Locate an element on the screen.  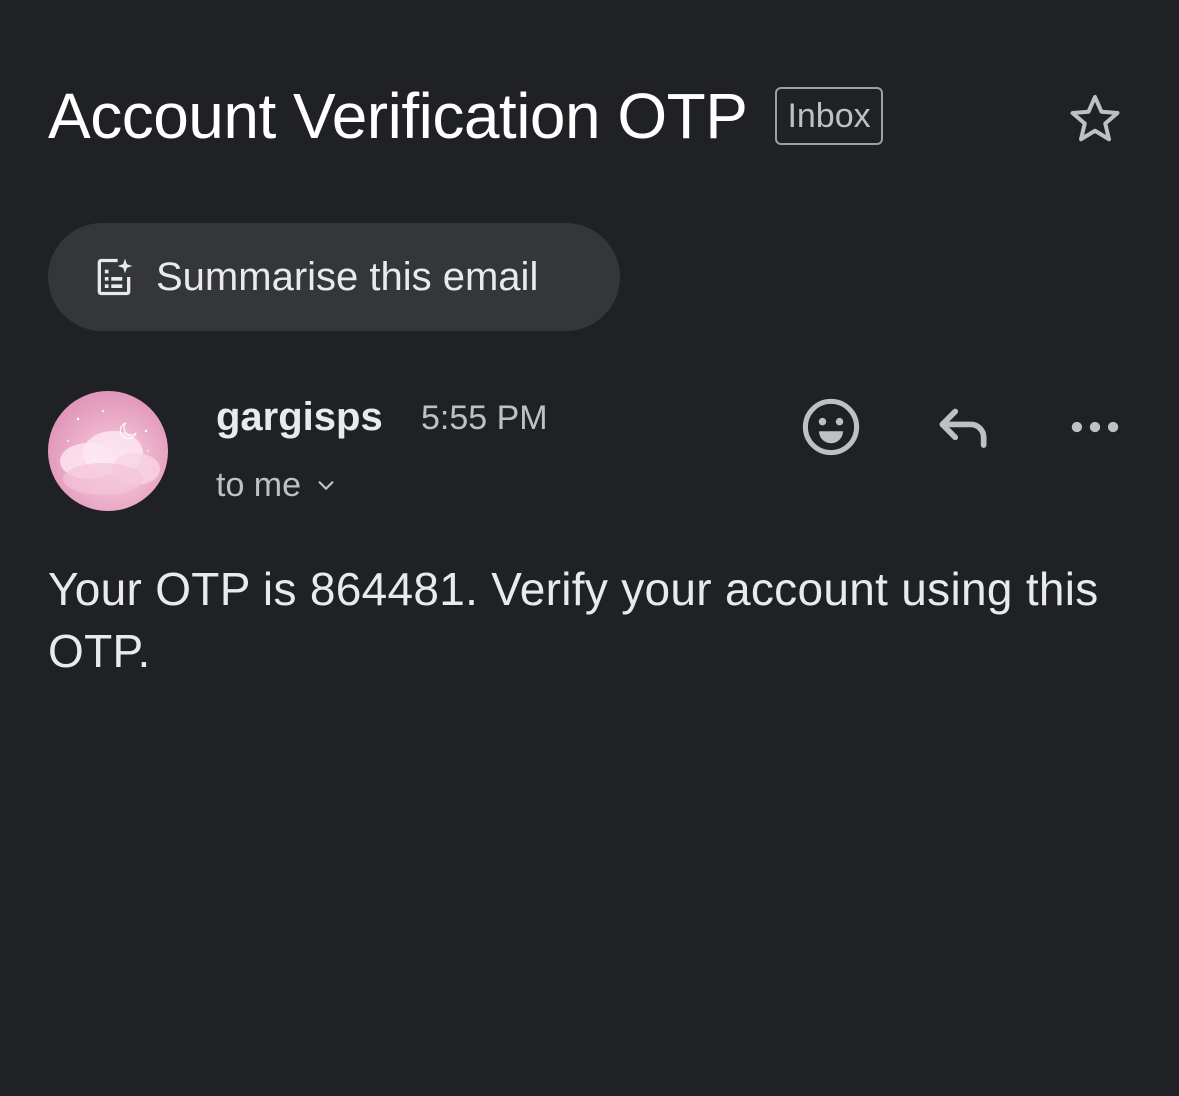
recipient-text: to me is located at coordinates (259, 485).